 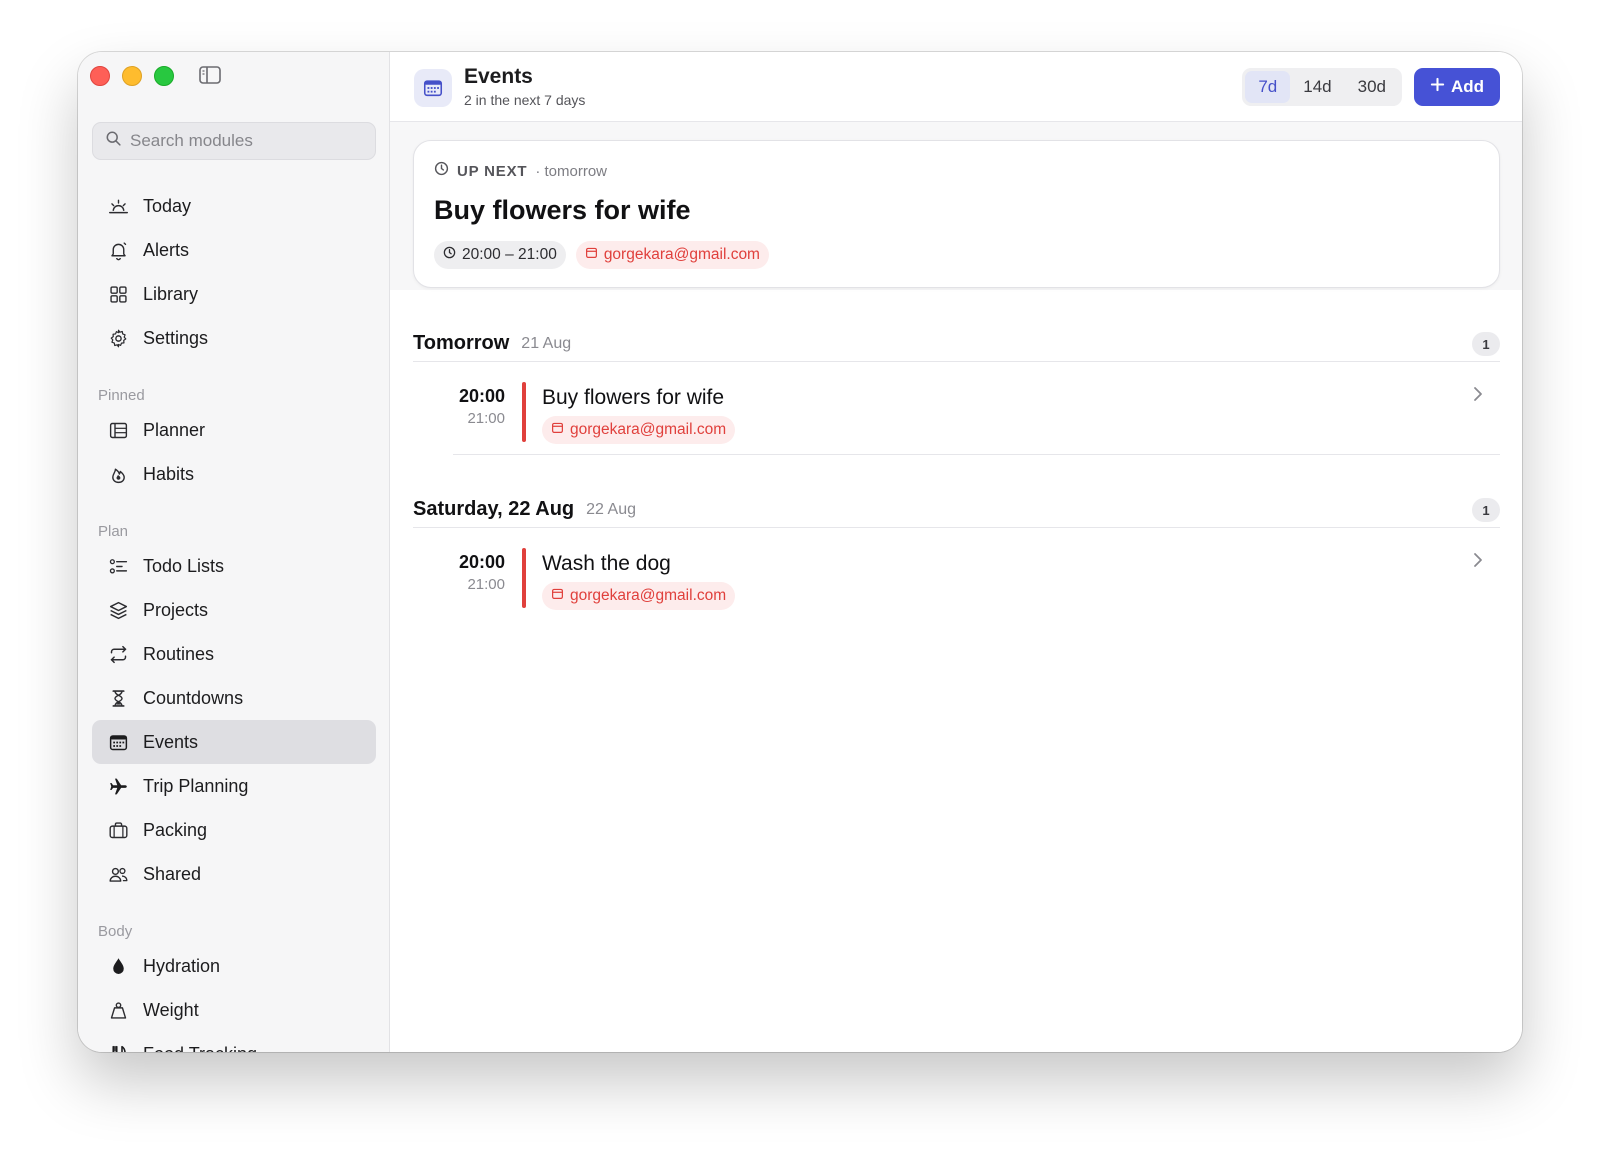 What do you see at coordinates (234, 566) in the screenshot?
I see `sidebar-item-todo-lists: Todo Lists` at bounding box center [234, 566].